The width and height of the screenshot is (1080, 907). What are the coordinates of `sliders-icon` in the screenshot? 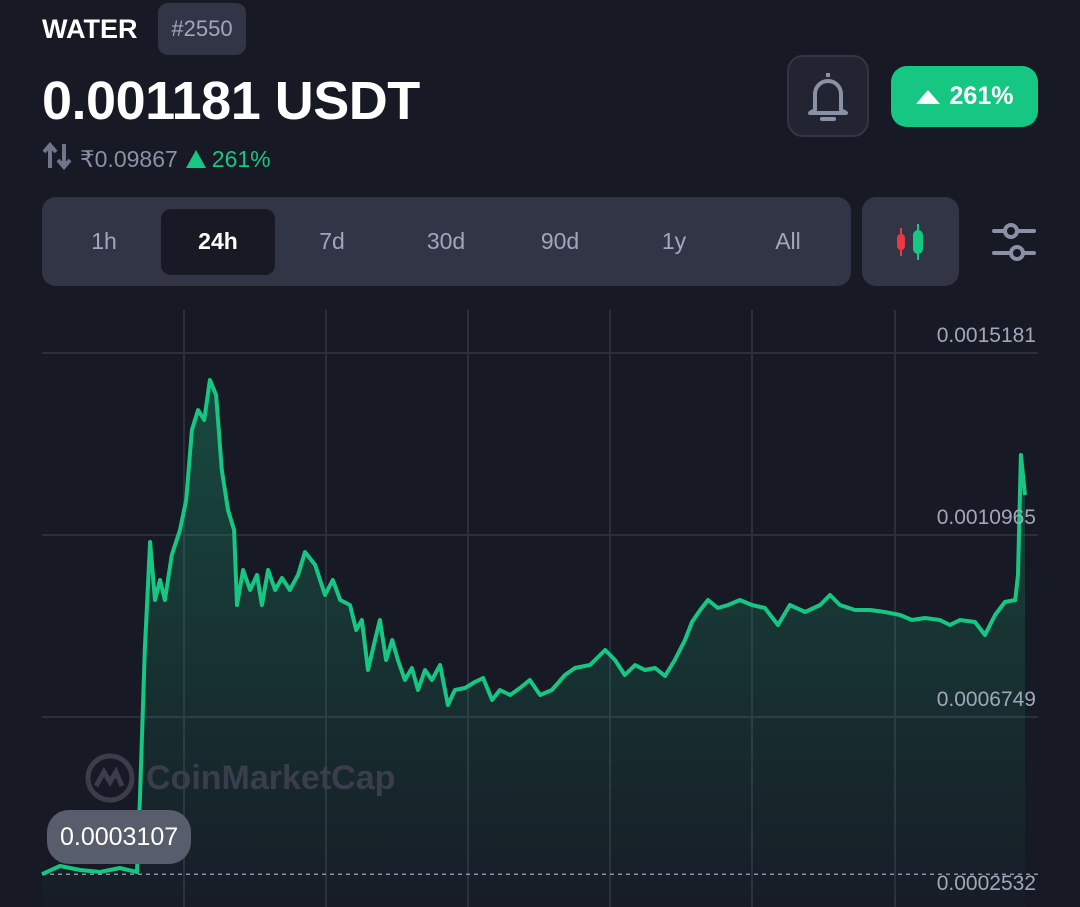 It's located at (1014, 242).